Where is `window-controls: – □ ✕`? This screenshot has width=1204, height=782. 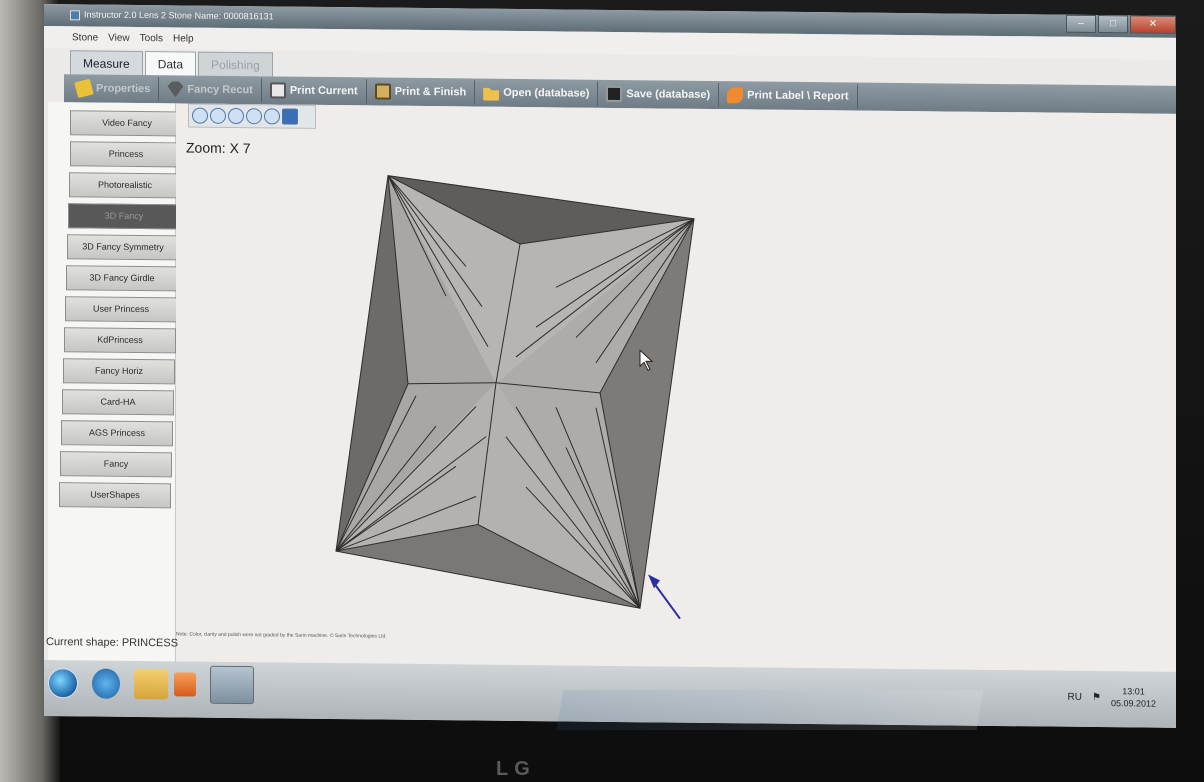 window-controls: – □ ✕ is located at coordinates (1120, 24).